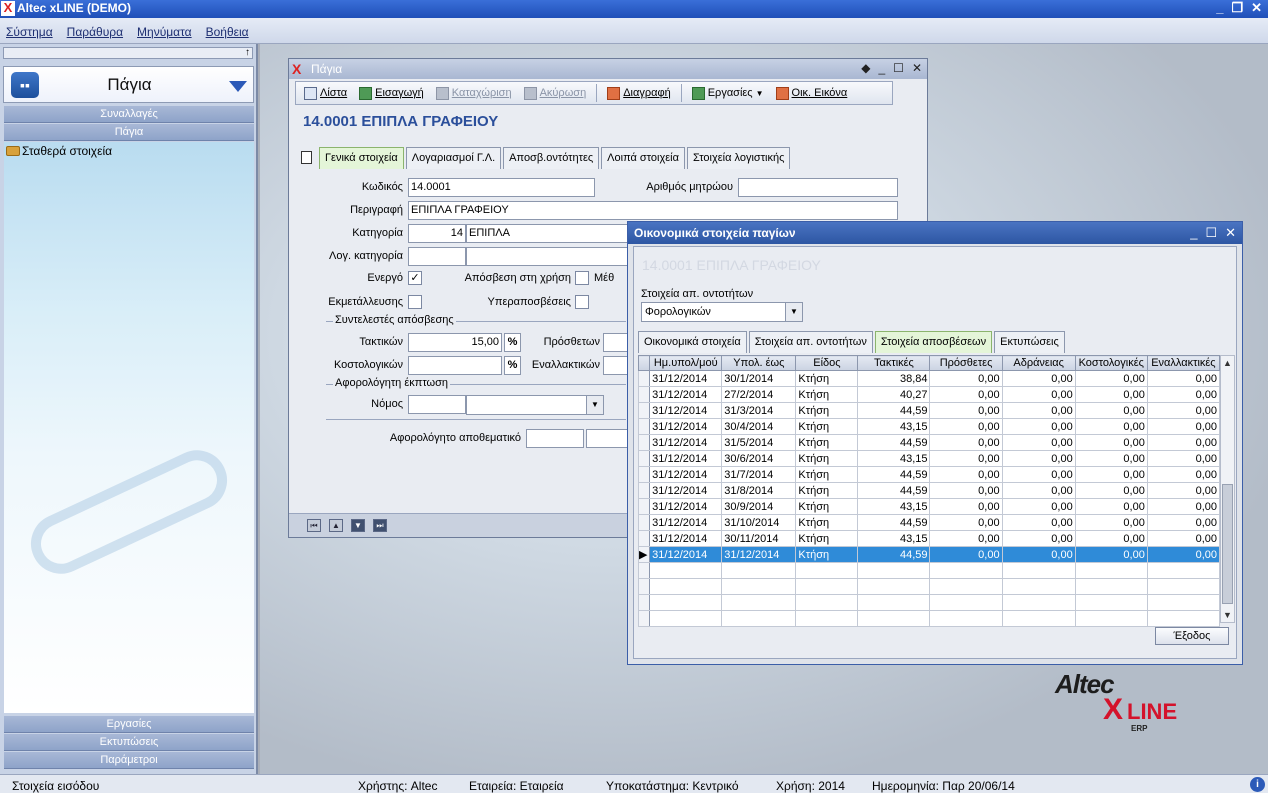 The width and height of the screenshot is (1268, 793). Describe the element at coordinates (247, 52) in the screenshot. I see `pin-icon: ↑` at that location.